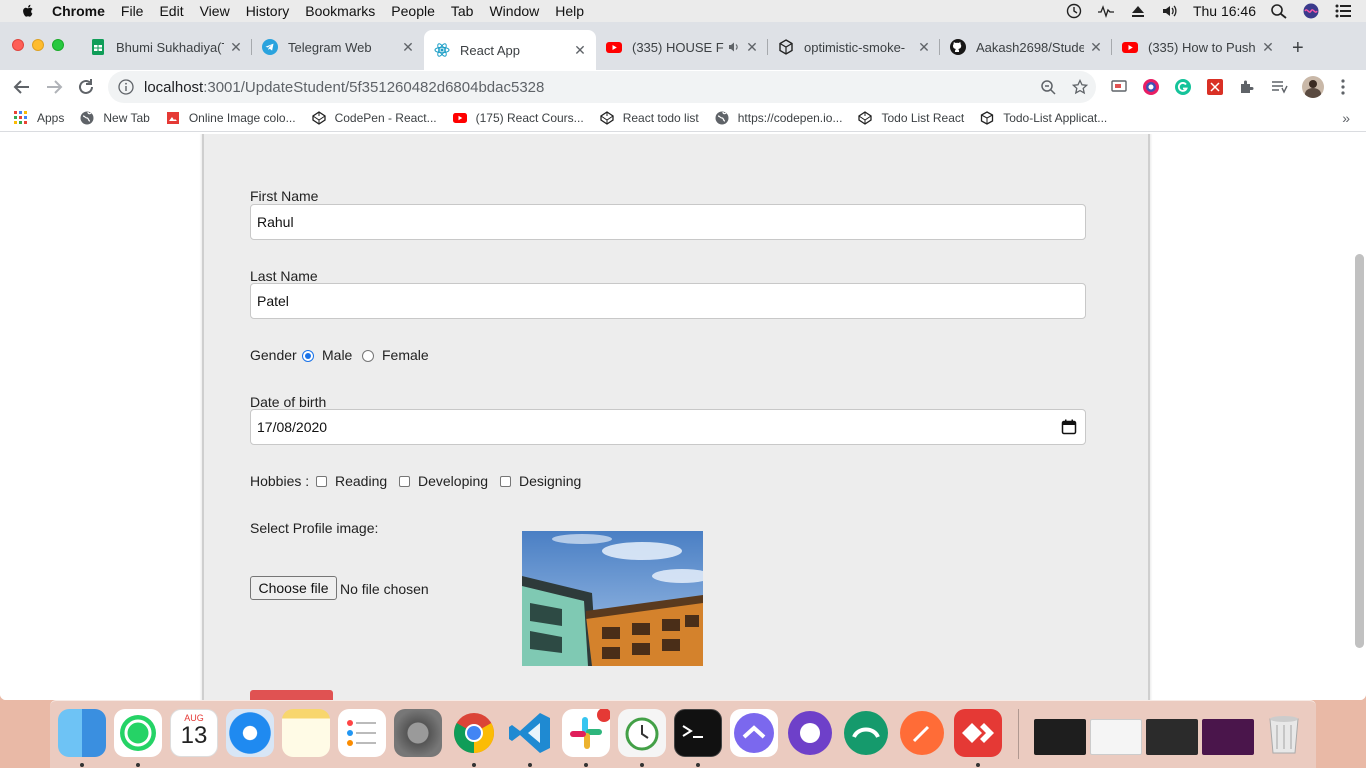  Describe the element at coordinates (1138, 11) in the screenshot. I see `eject-icon` at that location.